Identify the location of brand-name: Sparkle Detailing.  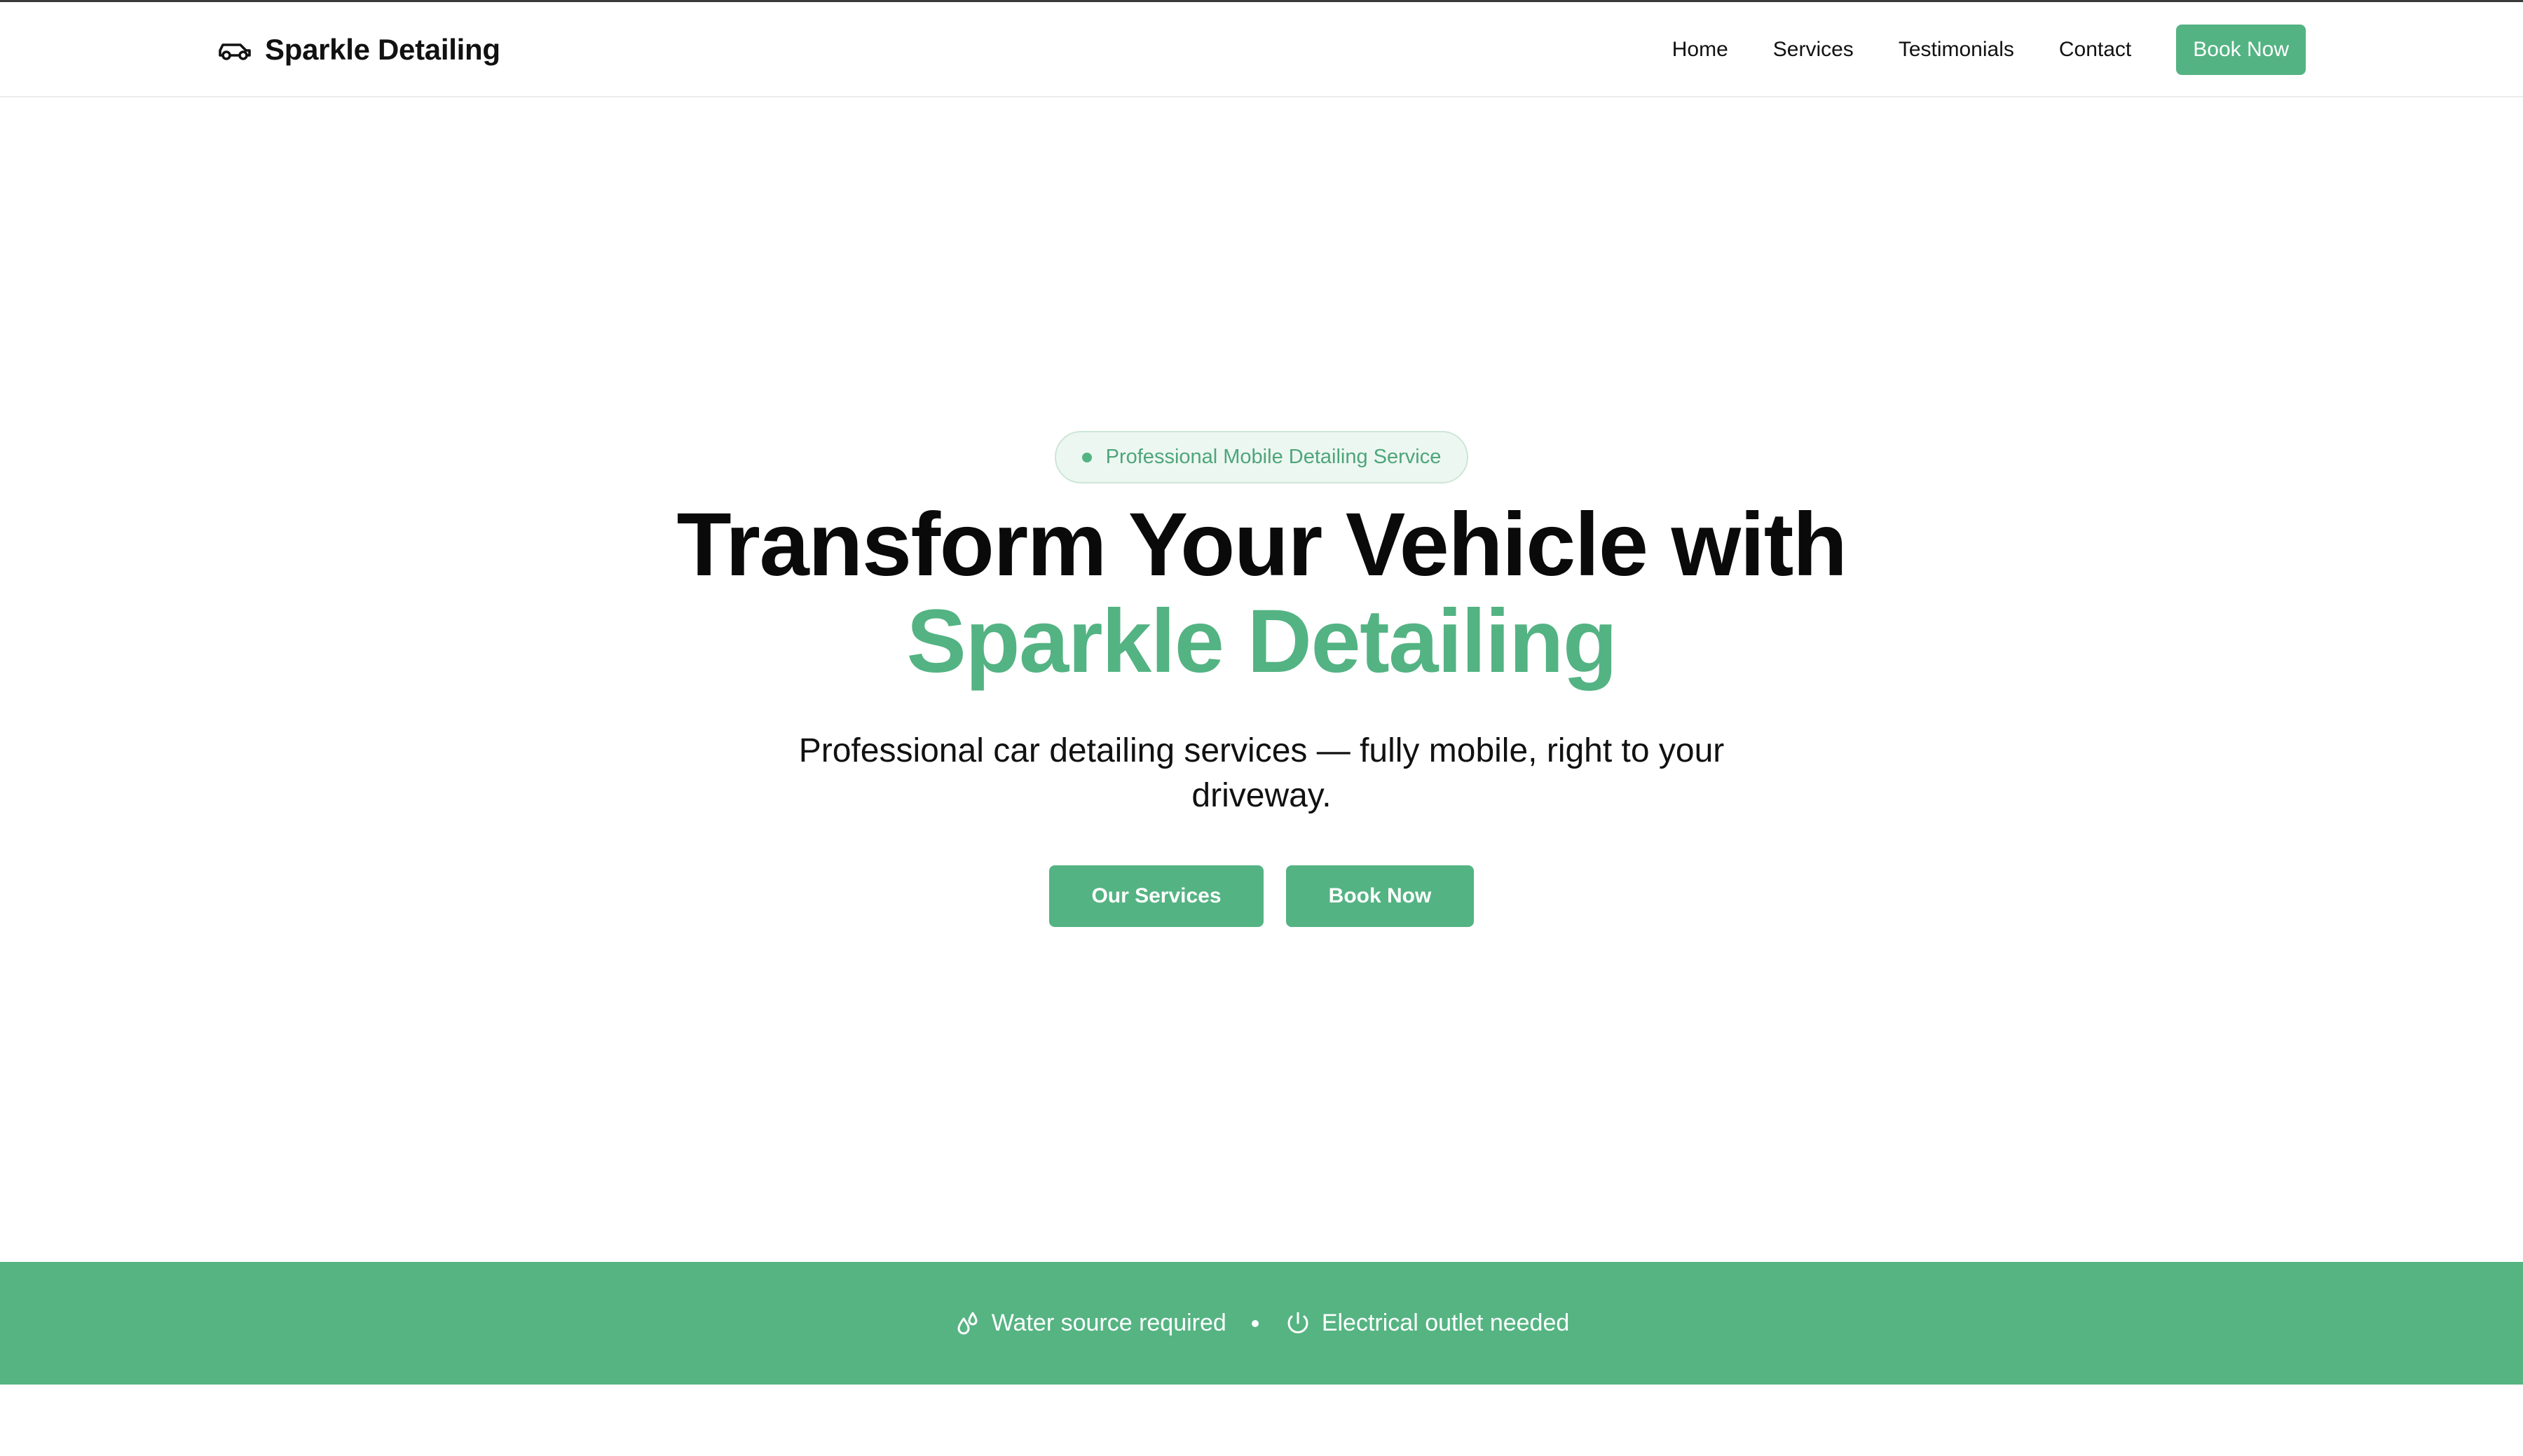
(382, 49).